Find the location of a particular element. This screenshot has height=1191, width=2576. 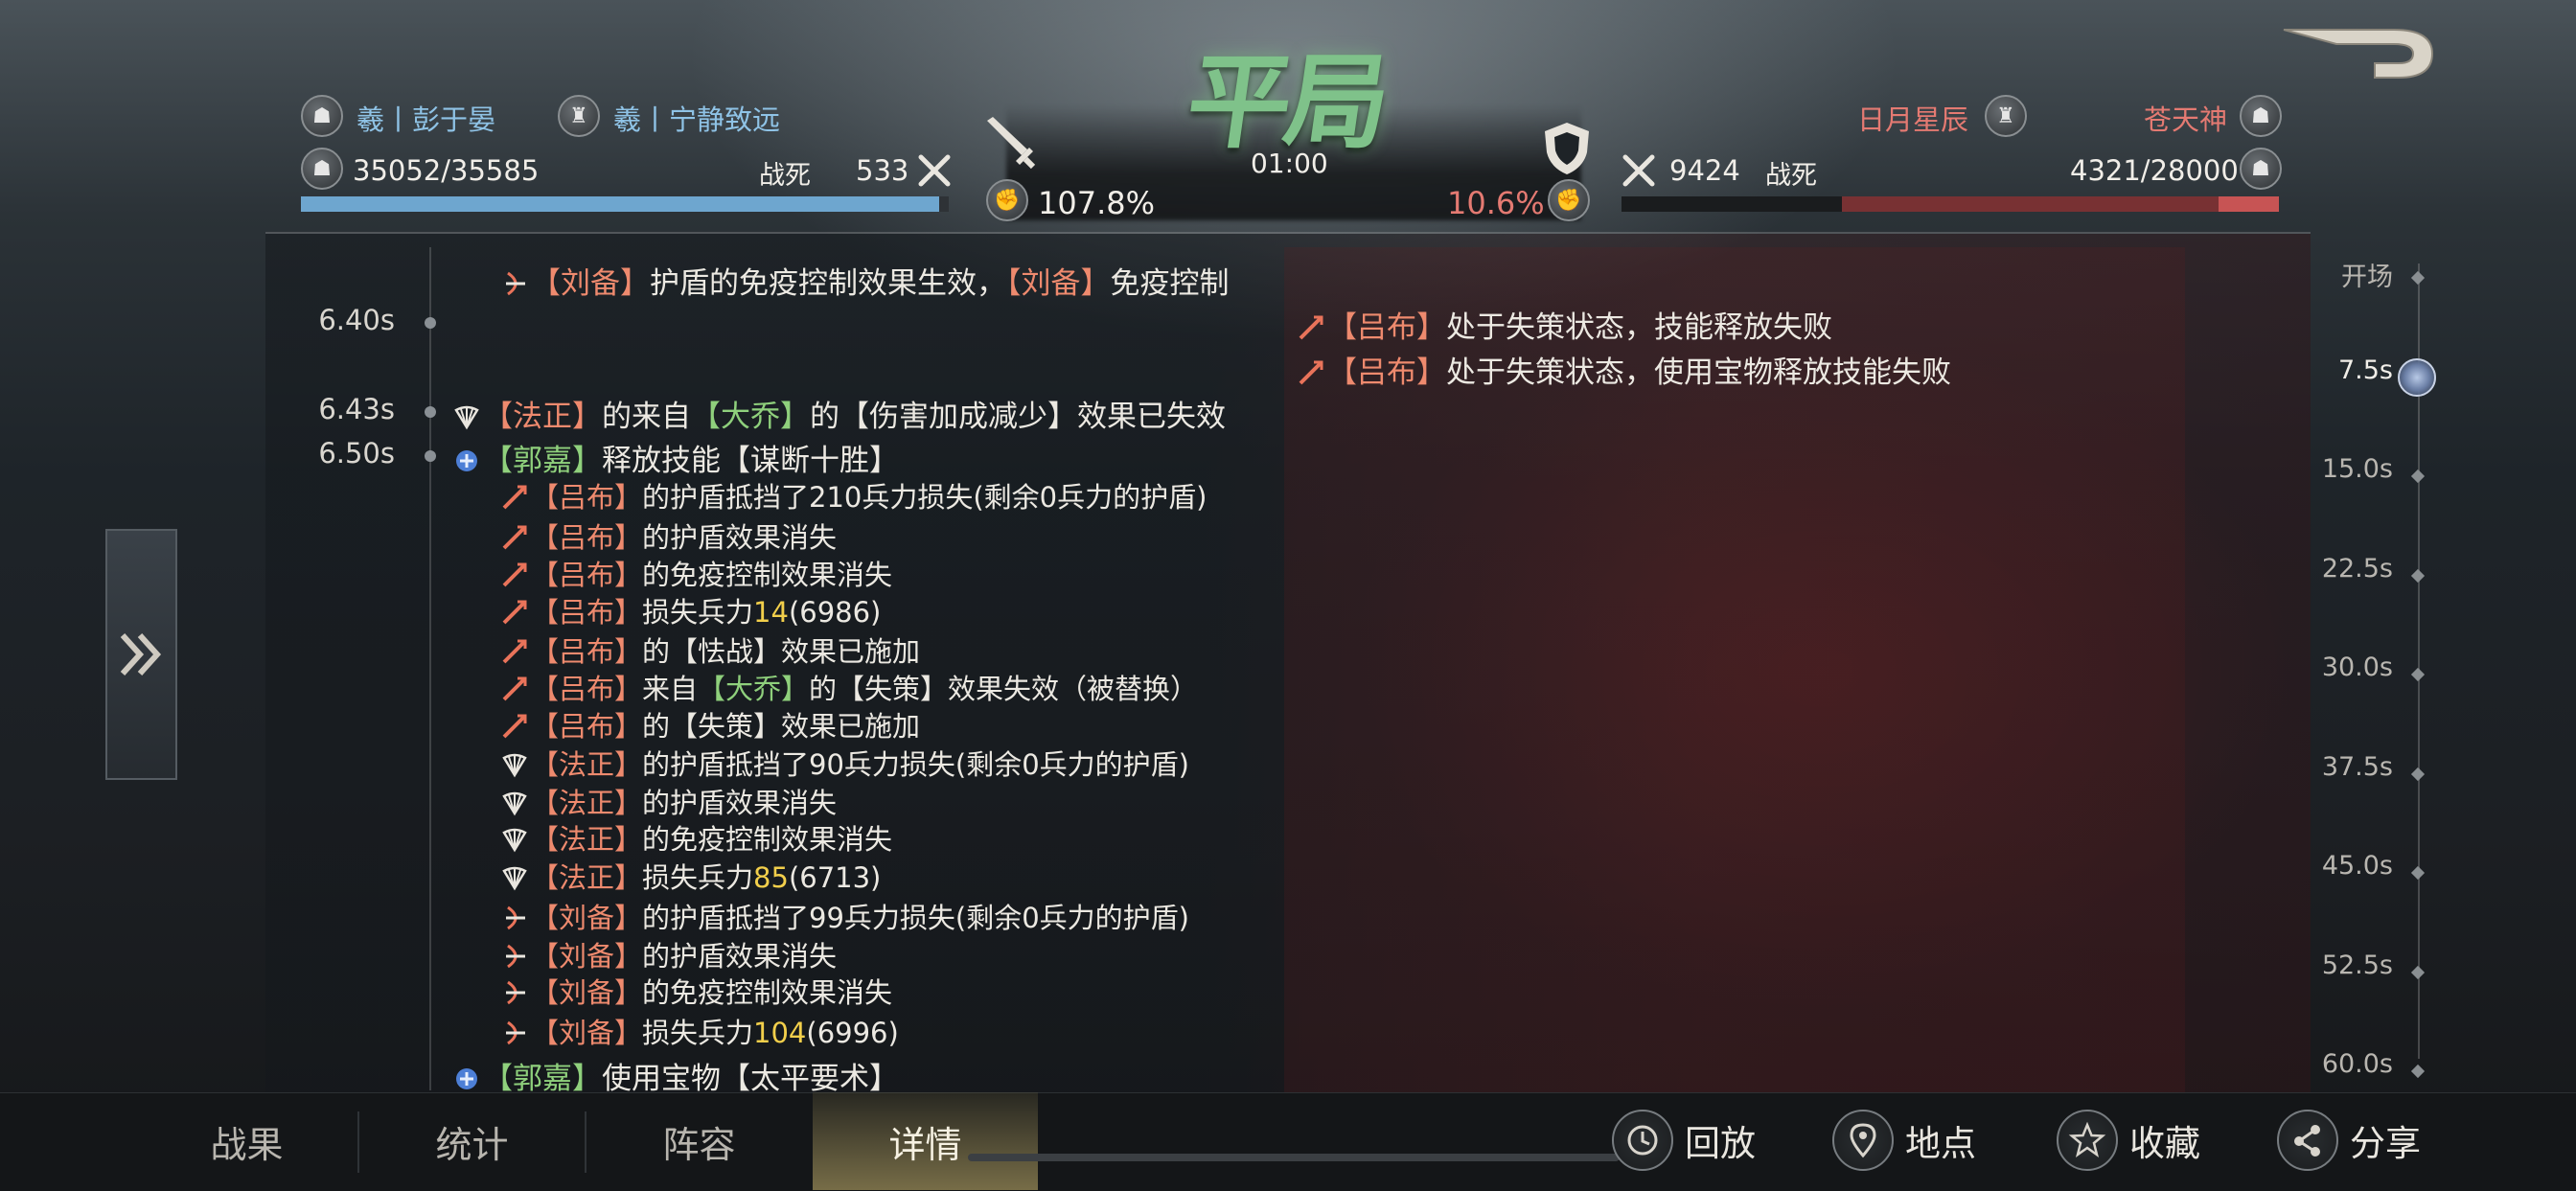

left-buff-percent: 107.8% is located at coordinates (1097, 203).